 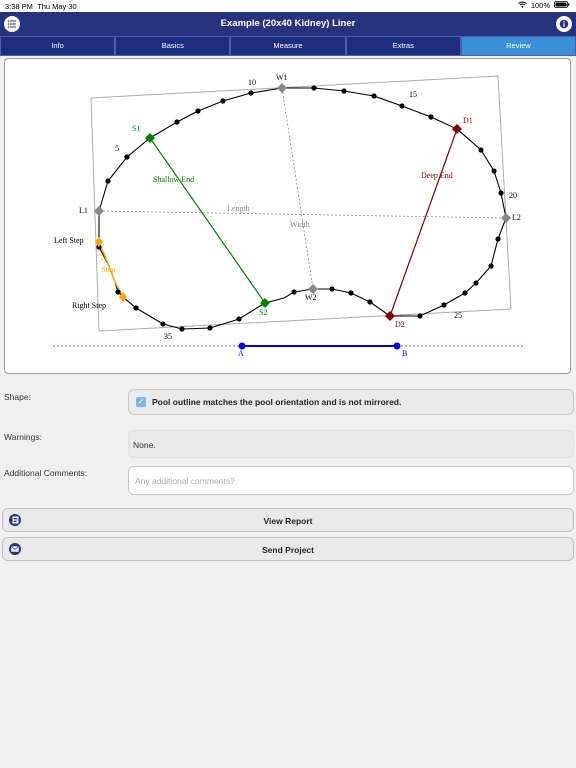 What do you see at coordinates (241, 353) in the screenshot?
I see `label-a: A` at bounding box center [241, 353].